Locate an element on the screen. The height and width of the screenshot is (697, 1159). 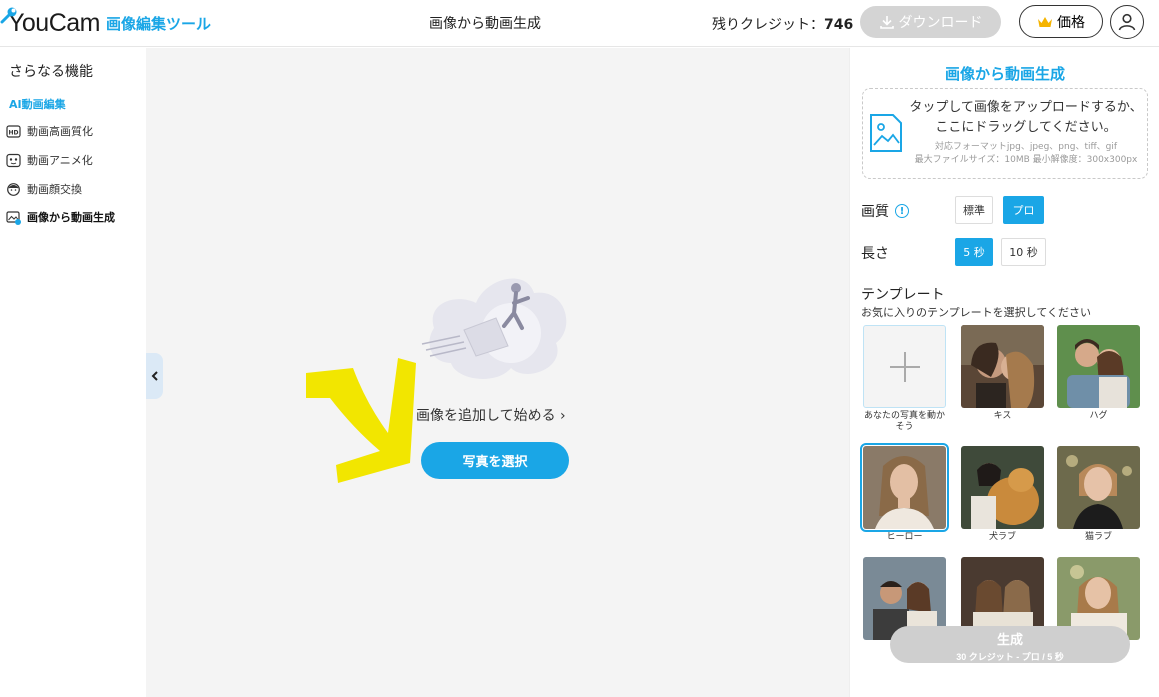
plus-icon is located at coordinates (904, 366).